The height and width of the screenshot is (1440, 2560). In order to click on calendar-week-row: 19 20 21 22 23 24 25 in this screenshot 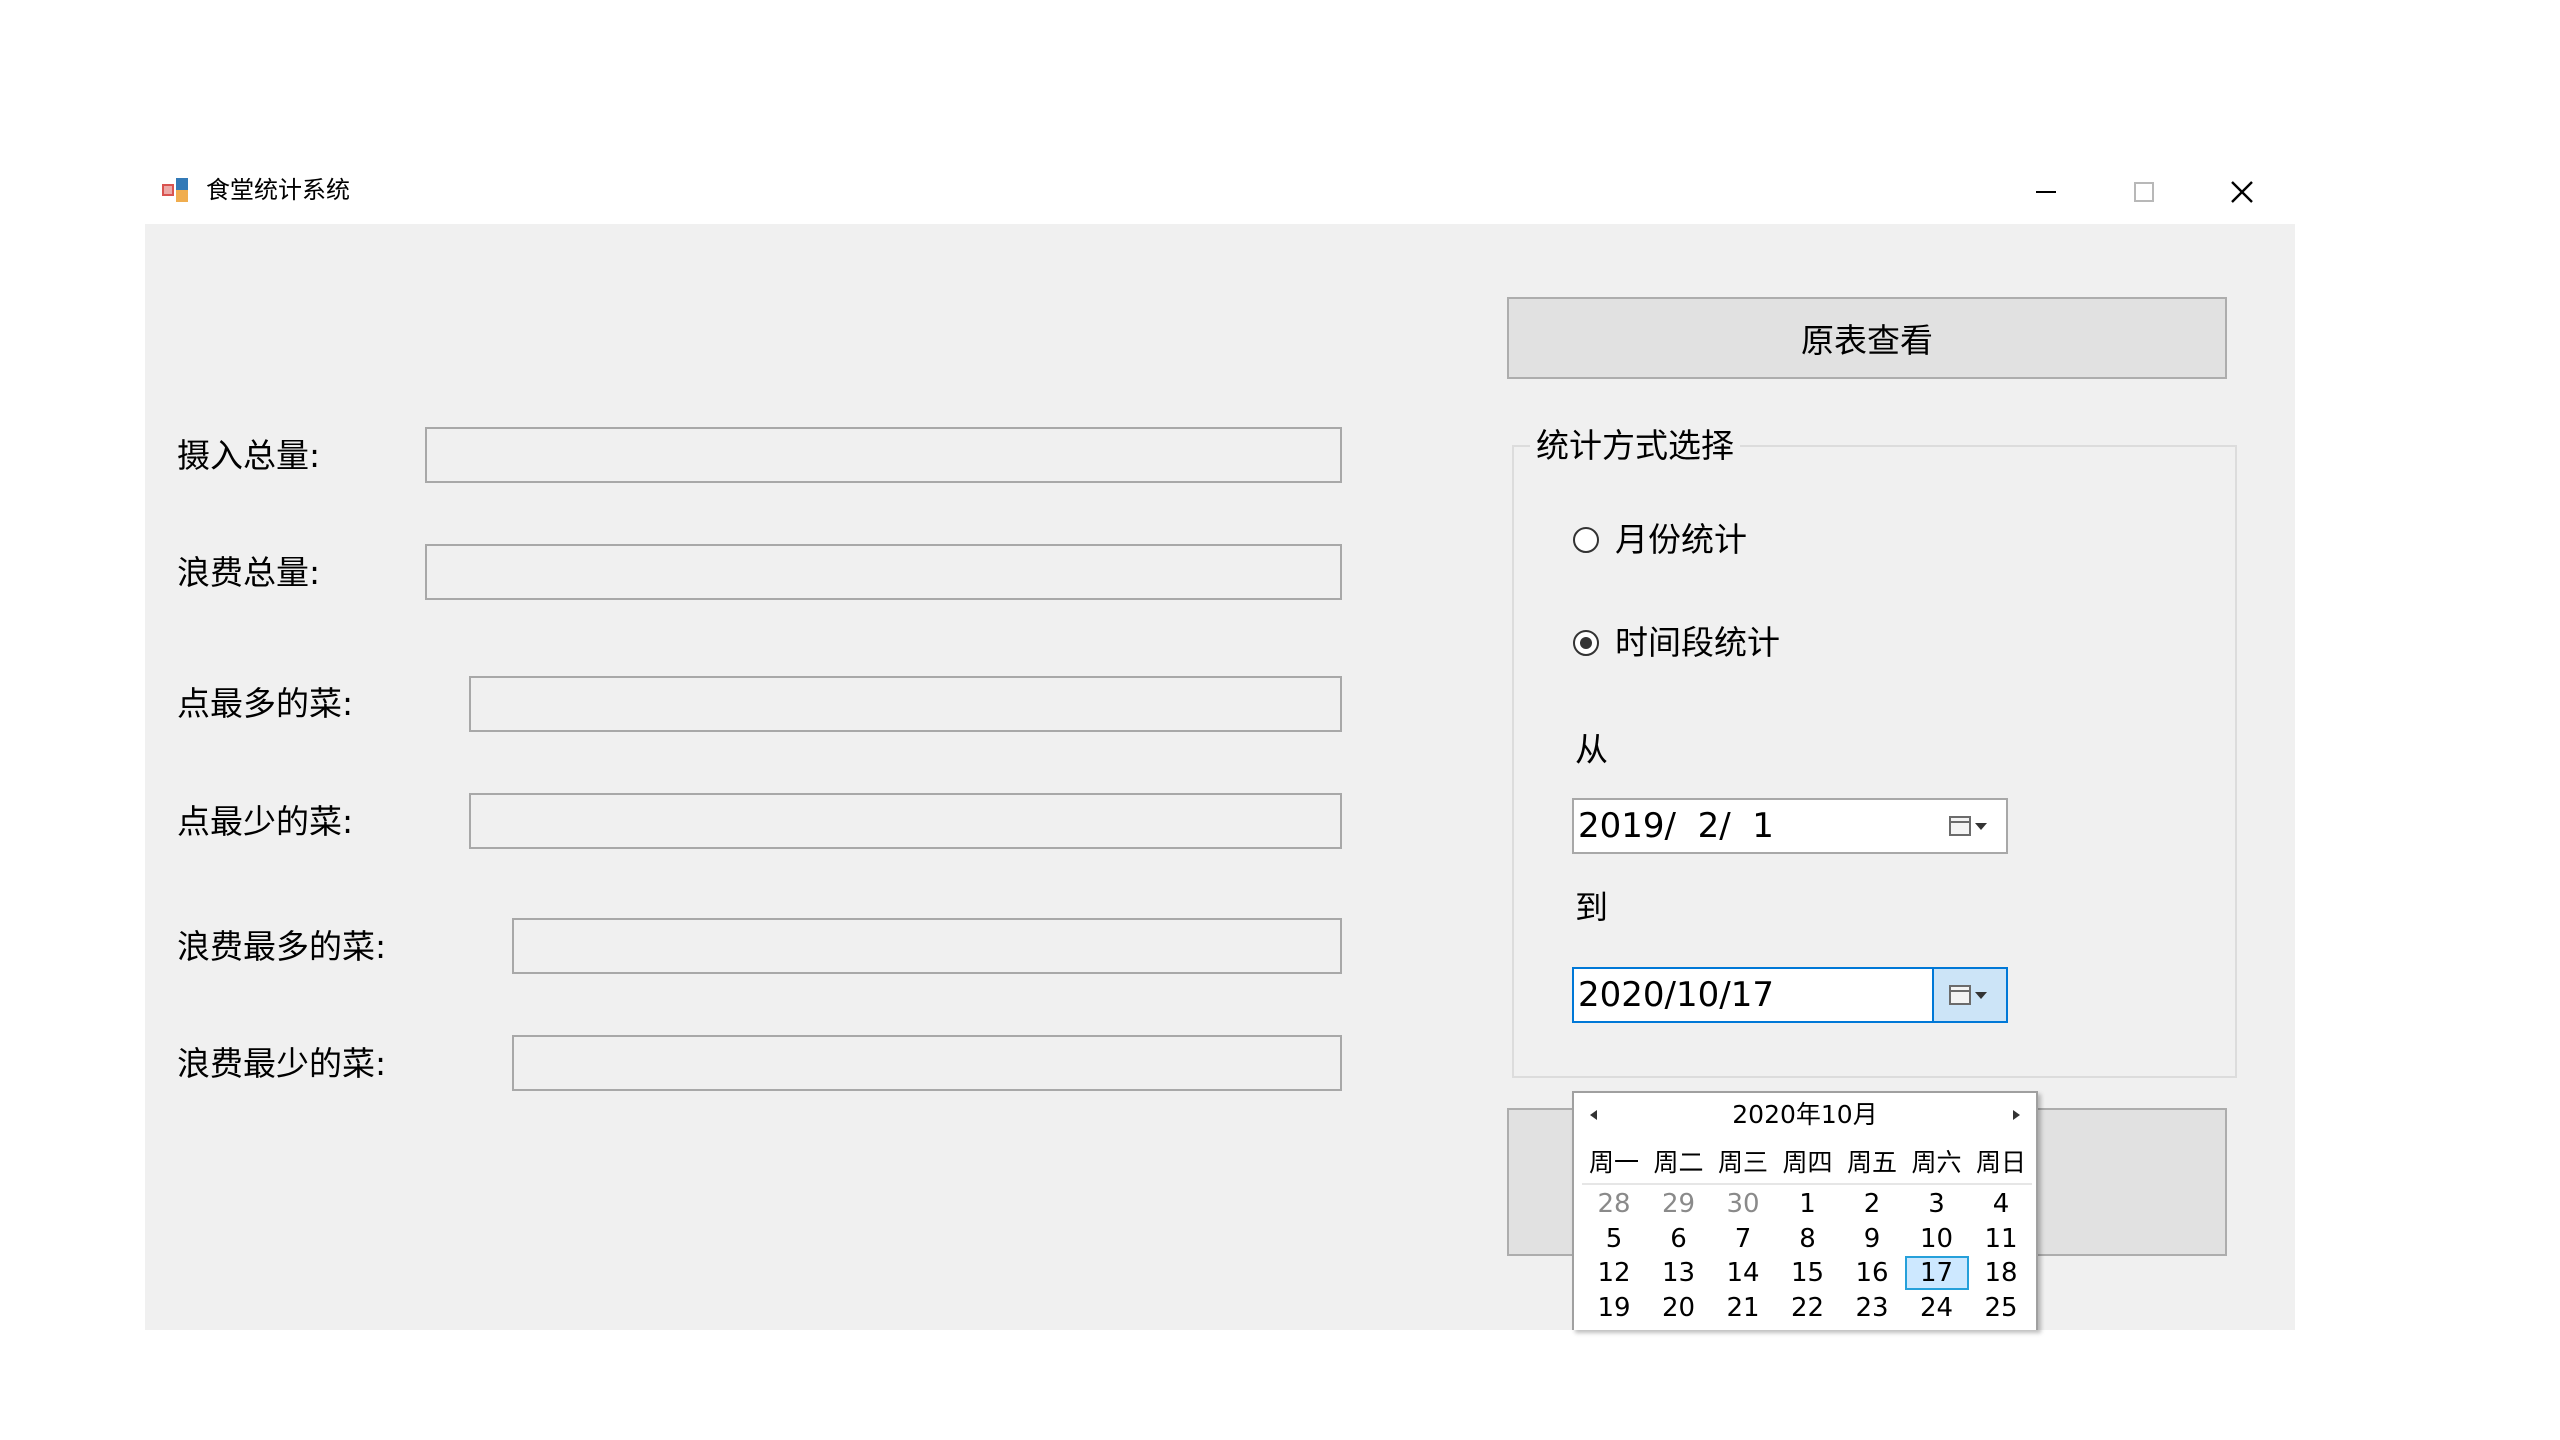, I will do `click(1808, 1308)`.